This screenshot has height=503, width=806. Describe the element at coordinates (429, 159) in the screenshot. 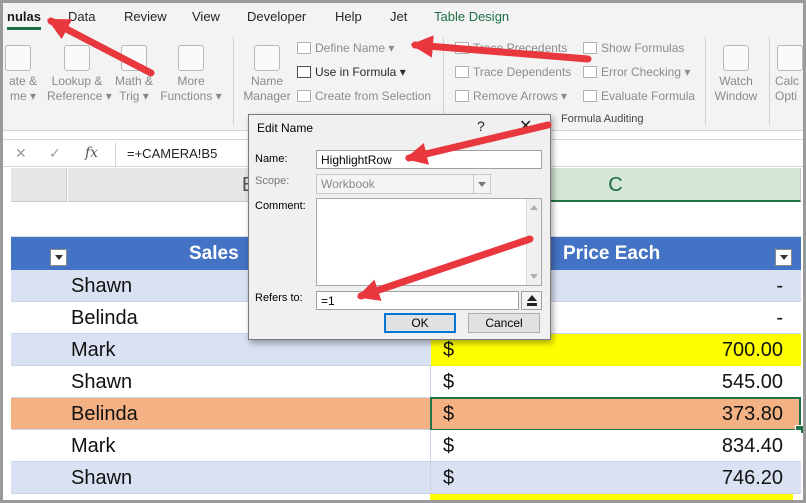

I see `name-input` at that location.